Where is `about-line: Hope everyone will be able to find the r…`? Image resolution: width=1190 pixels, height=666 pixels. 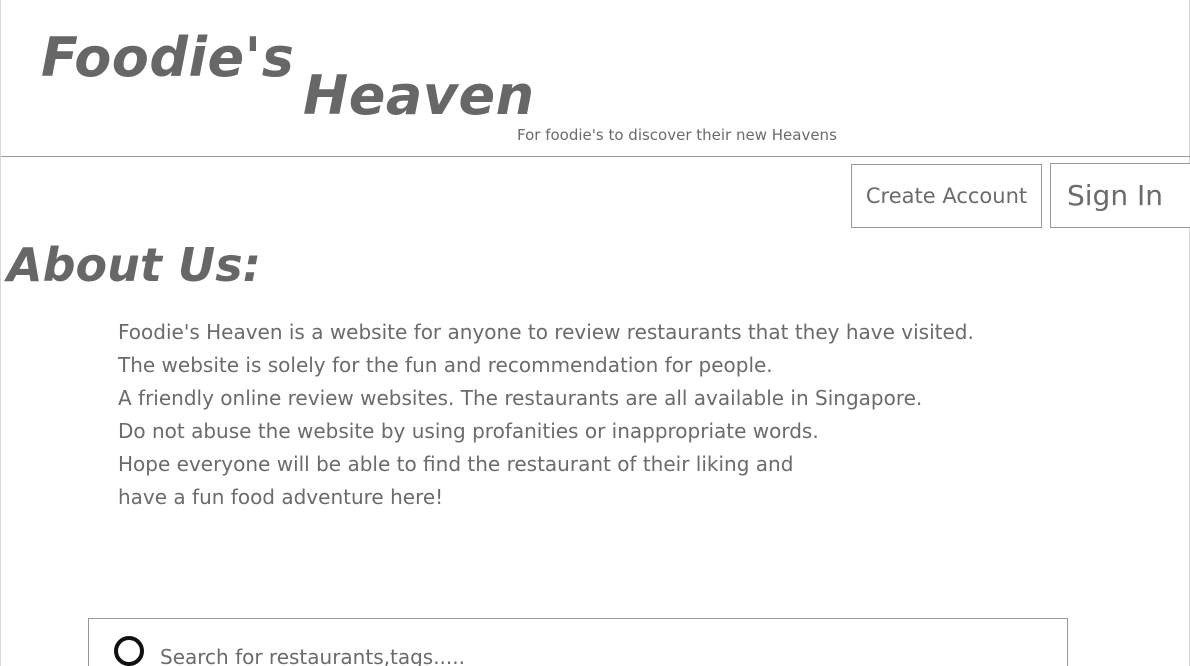
about-line: Hope everyone will be able to find the r… is located at coordinates (456, 464).